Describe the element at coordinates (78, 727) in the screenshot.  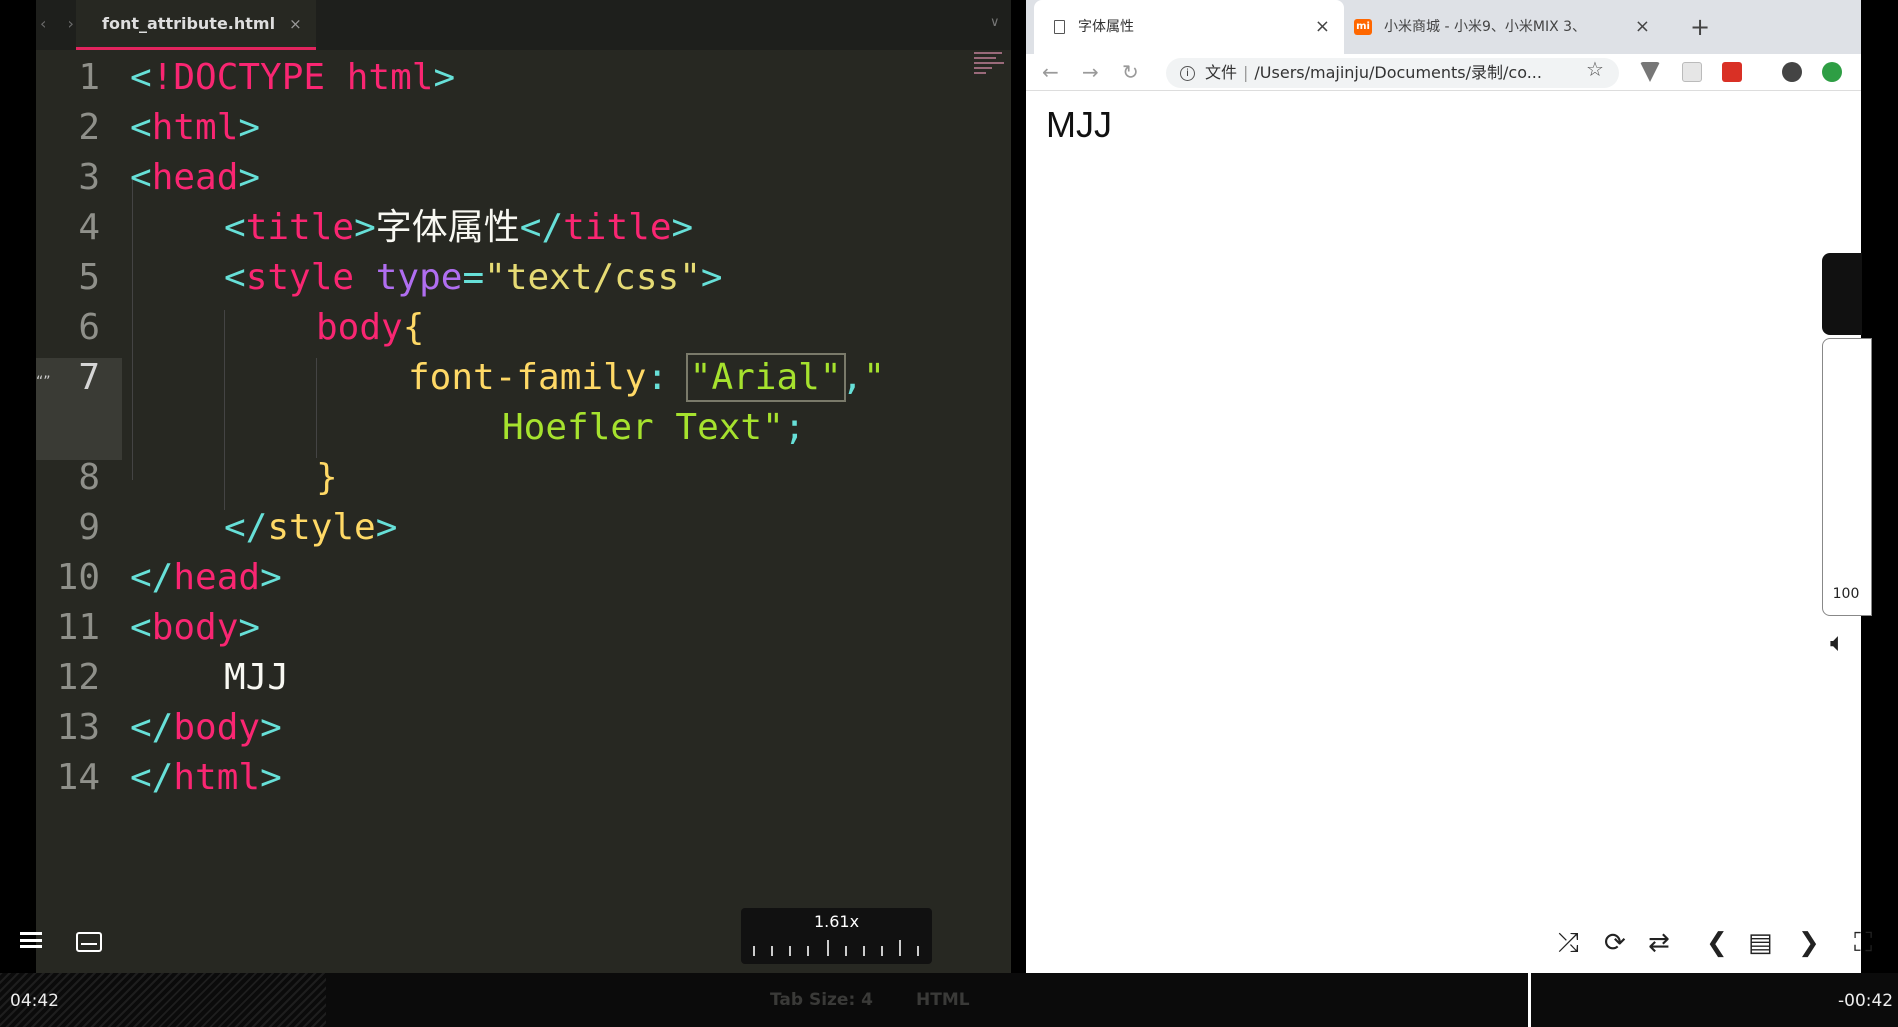
I see `line-number: 13` at that location.